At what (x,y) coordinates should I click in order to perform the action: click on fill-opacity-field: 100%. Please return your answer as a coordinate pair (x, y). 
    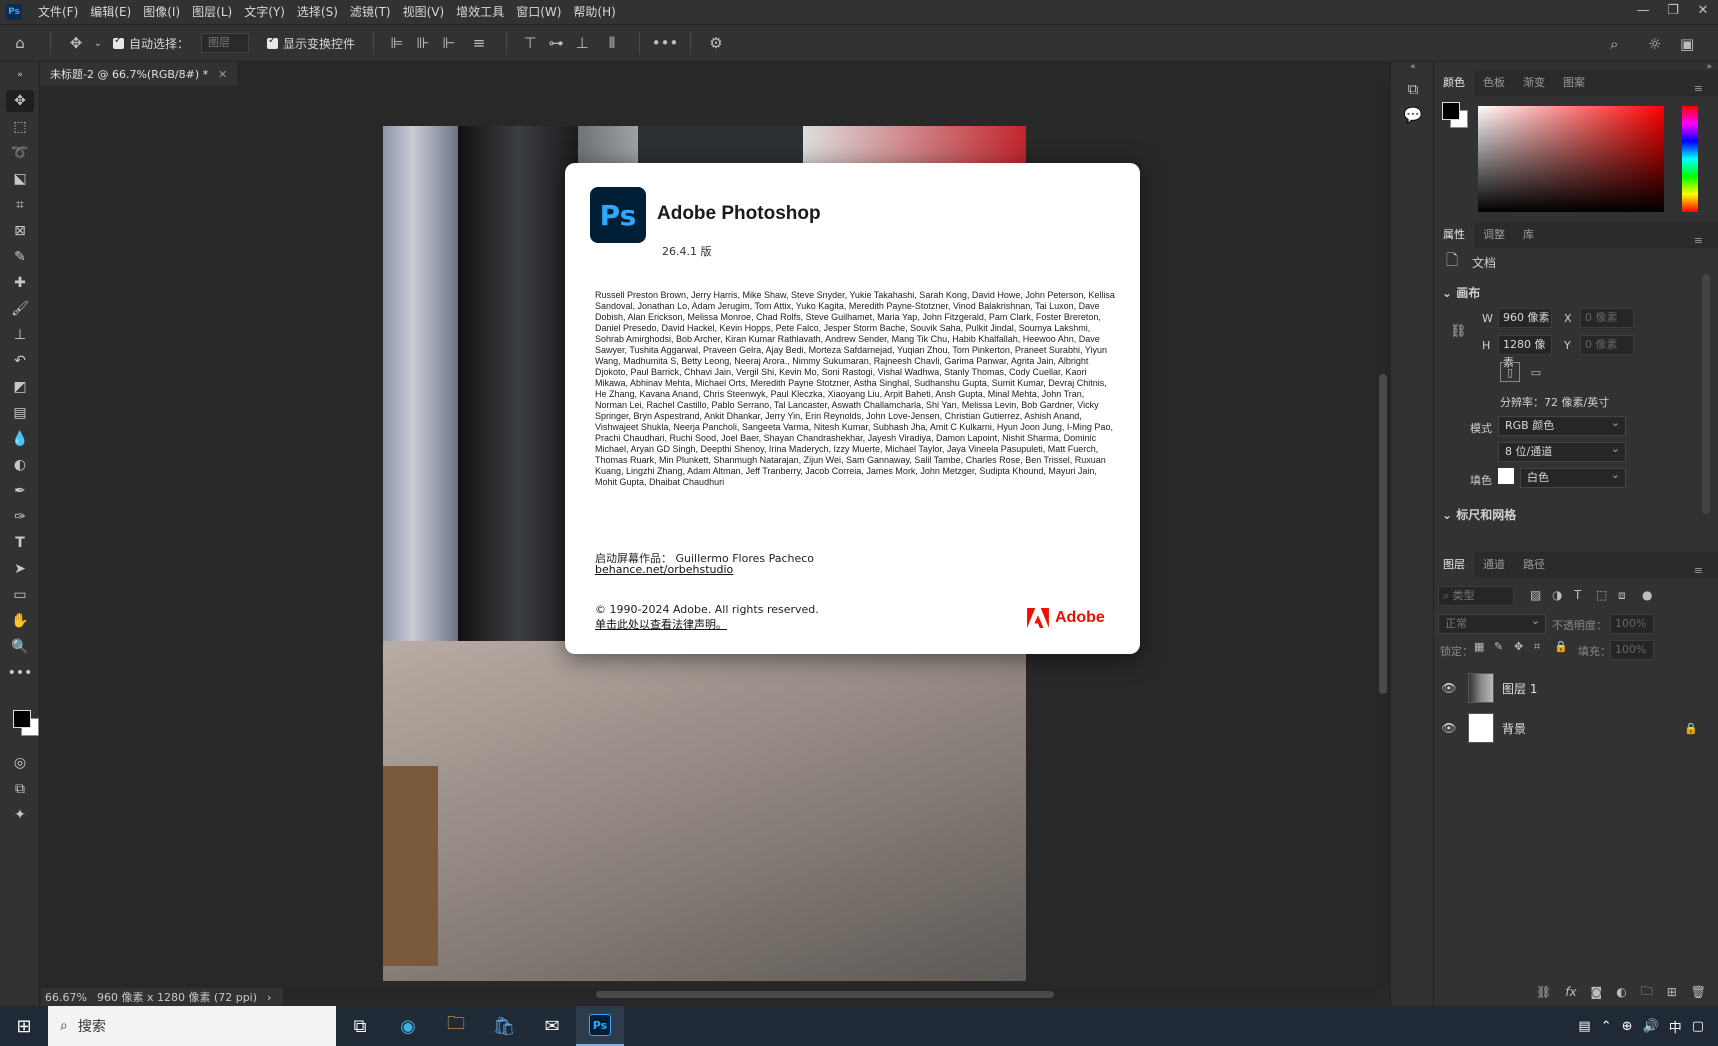
    Looking at the image, I should click on (1632, 650).